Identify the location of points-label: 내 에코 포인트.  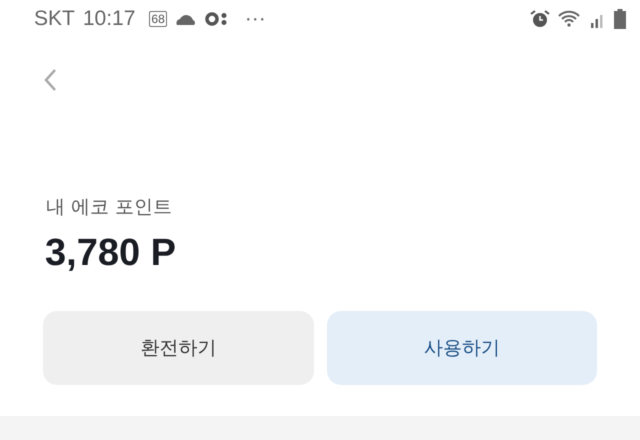
(110, 207).